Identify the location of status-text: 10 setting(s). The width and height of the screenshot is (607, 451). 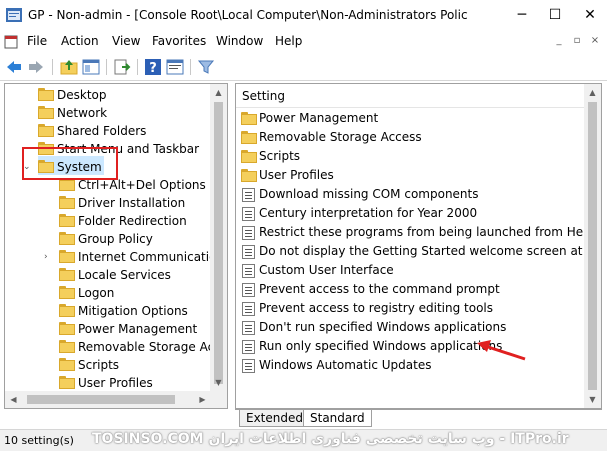
(39, 440).